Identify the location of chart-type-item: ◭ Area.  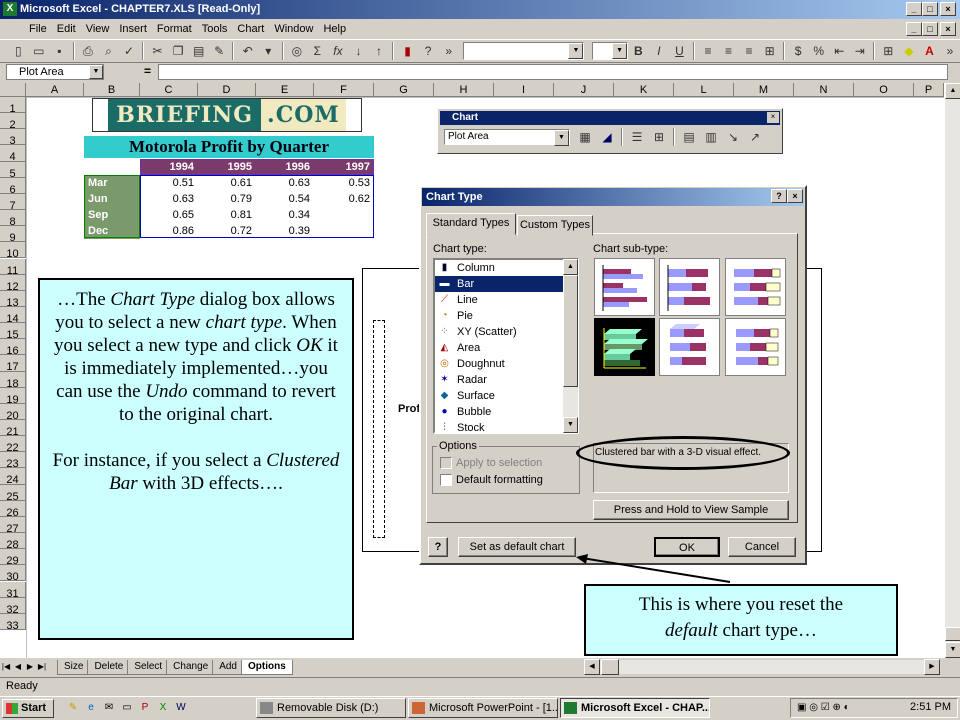
(506, 348).